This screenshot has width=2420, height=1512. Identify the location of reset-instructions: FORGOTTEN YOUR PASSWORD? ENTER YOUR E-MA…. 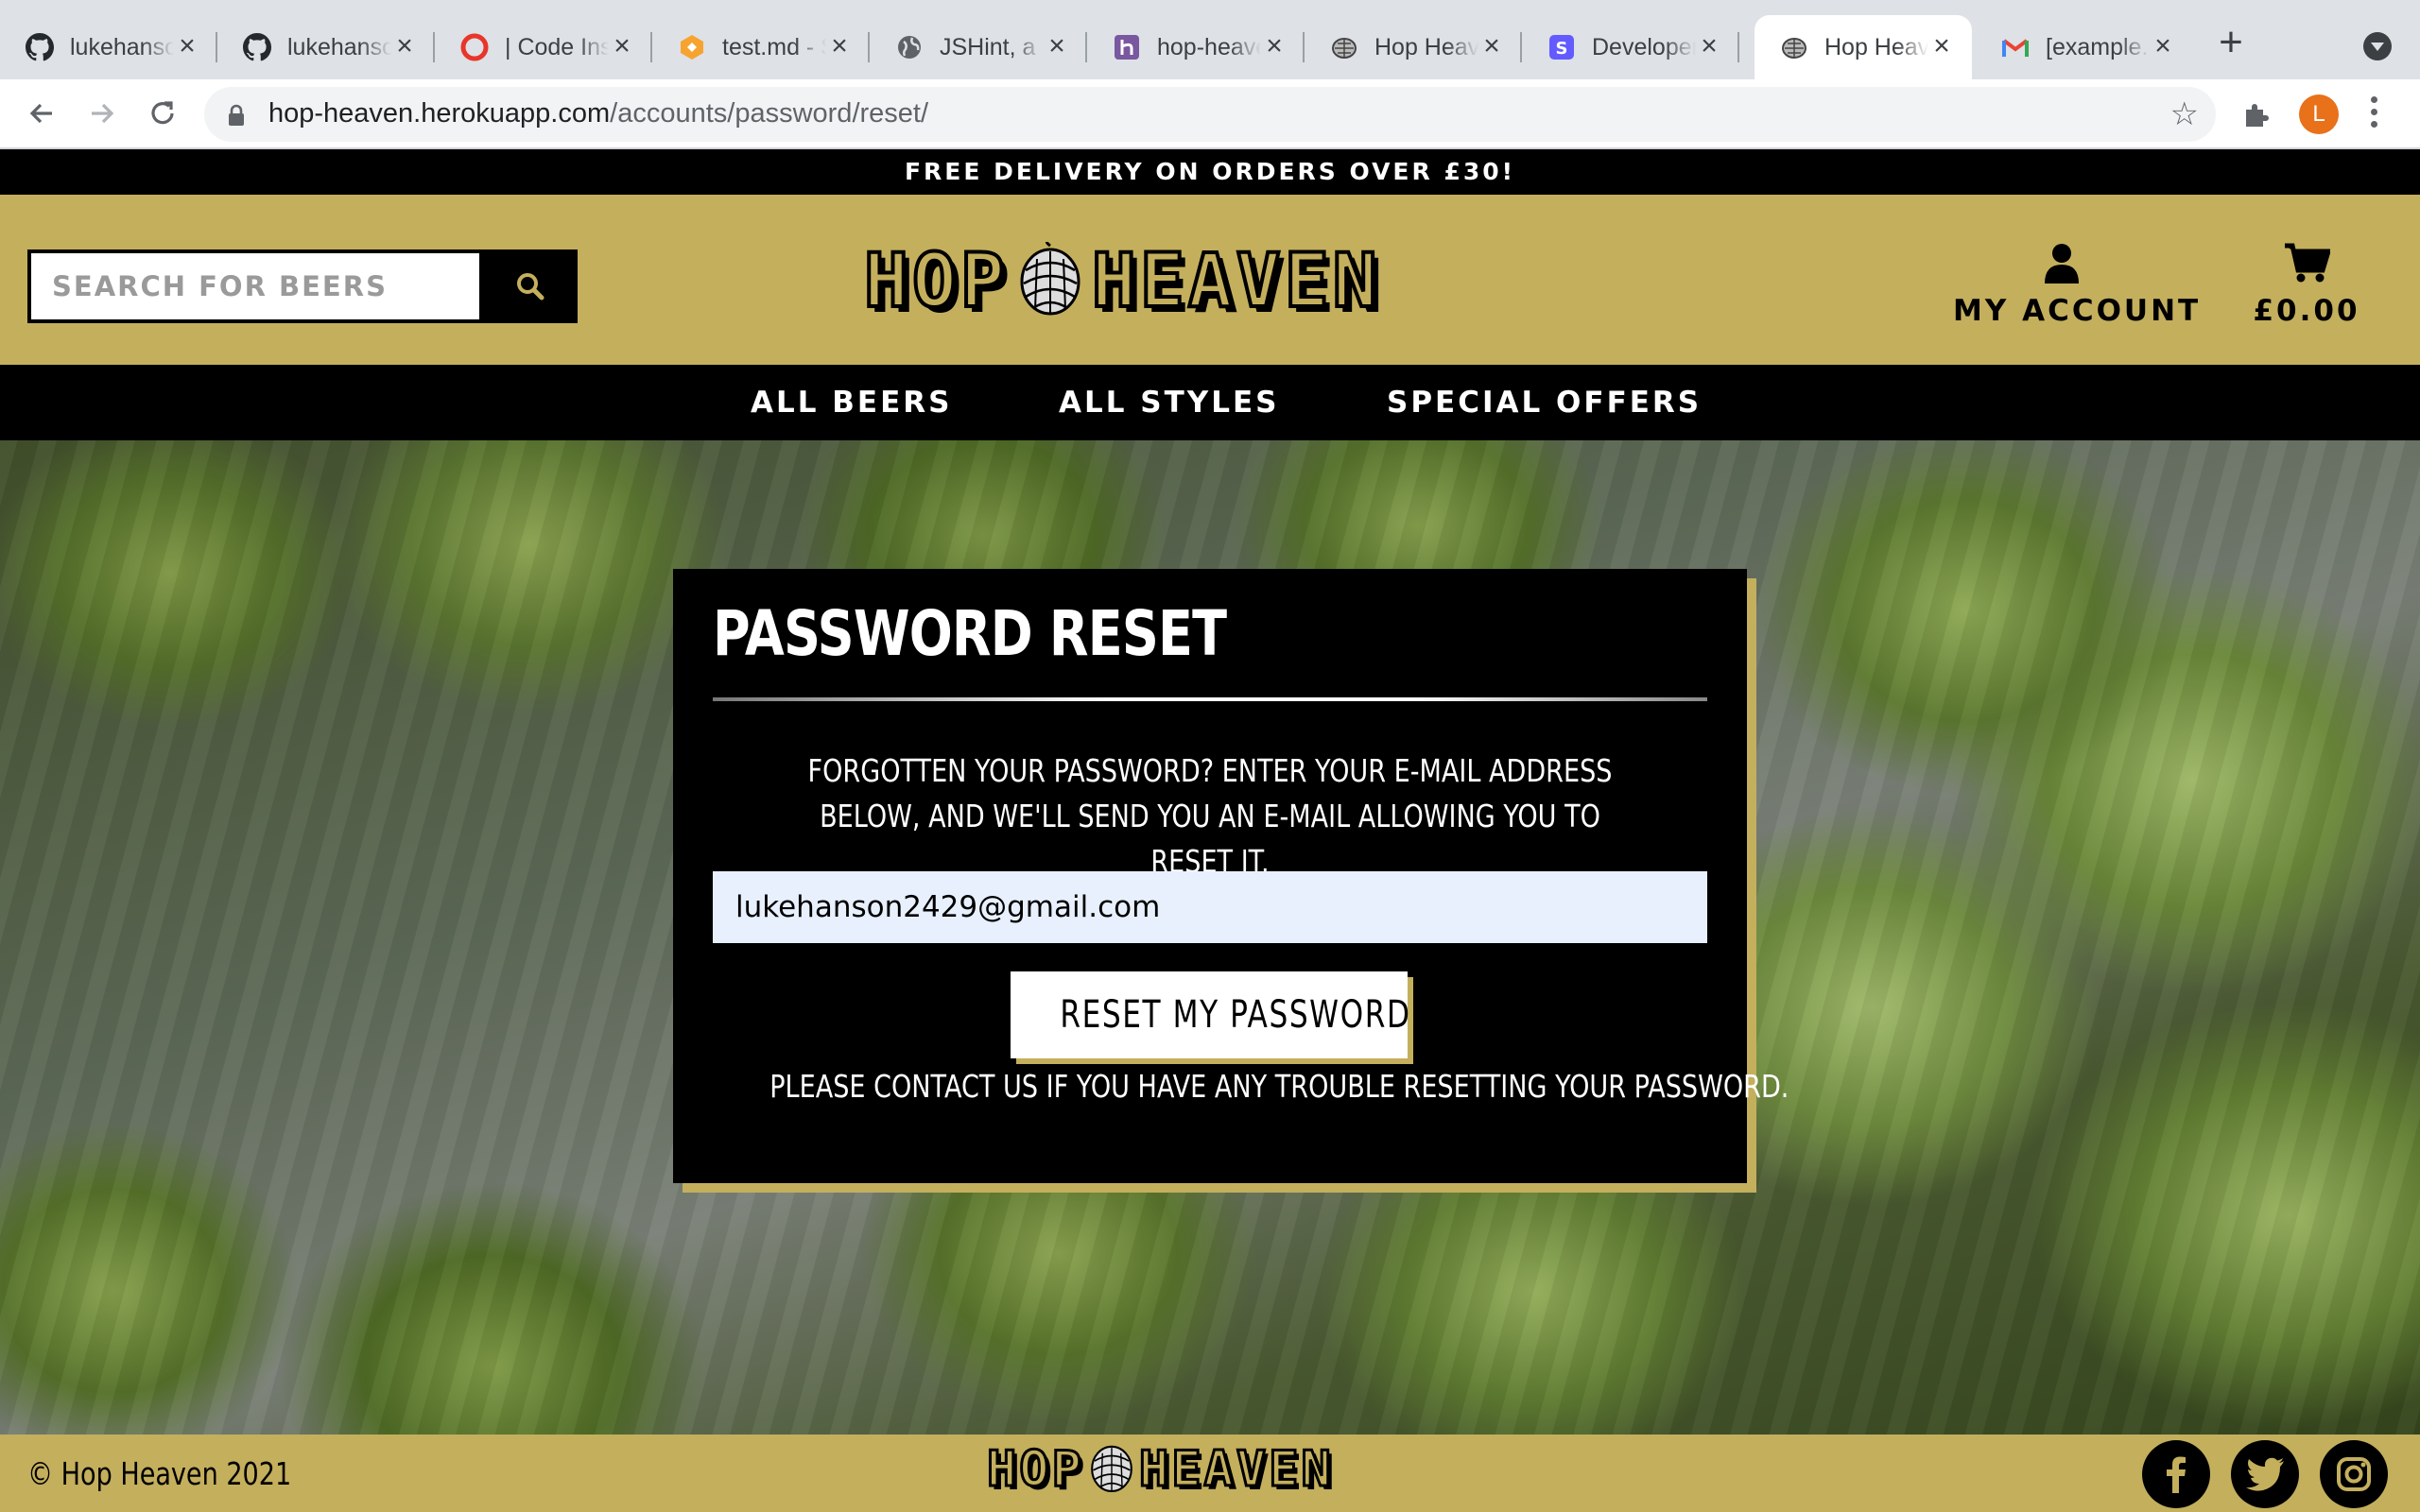
(1210, 816).